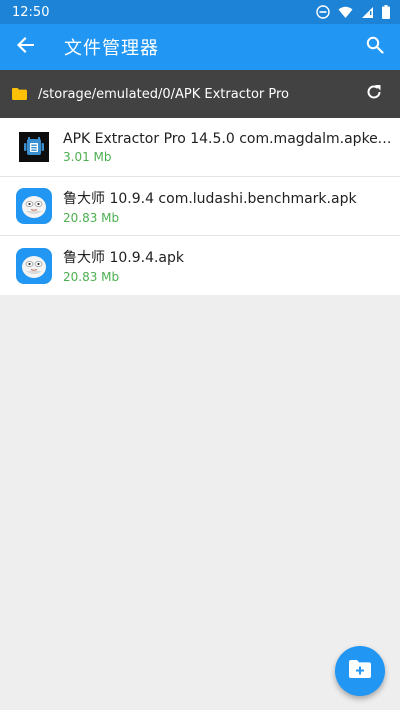 The width and height of the screenshot is (400, 710). I want to click on app-title: 文件管理器, so click(111, 48).